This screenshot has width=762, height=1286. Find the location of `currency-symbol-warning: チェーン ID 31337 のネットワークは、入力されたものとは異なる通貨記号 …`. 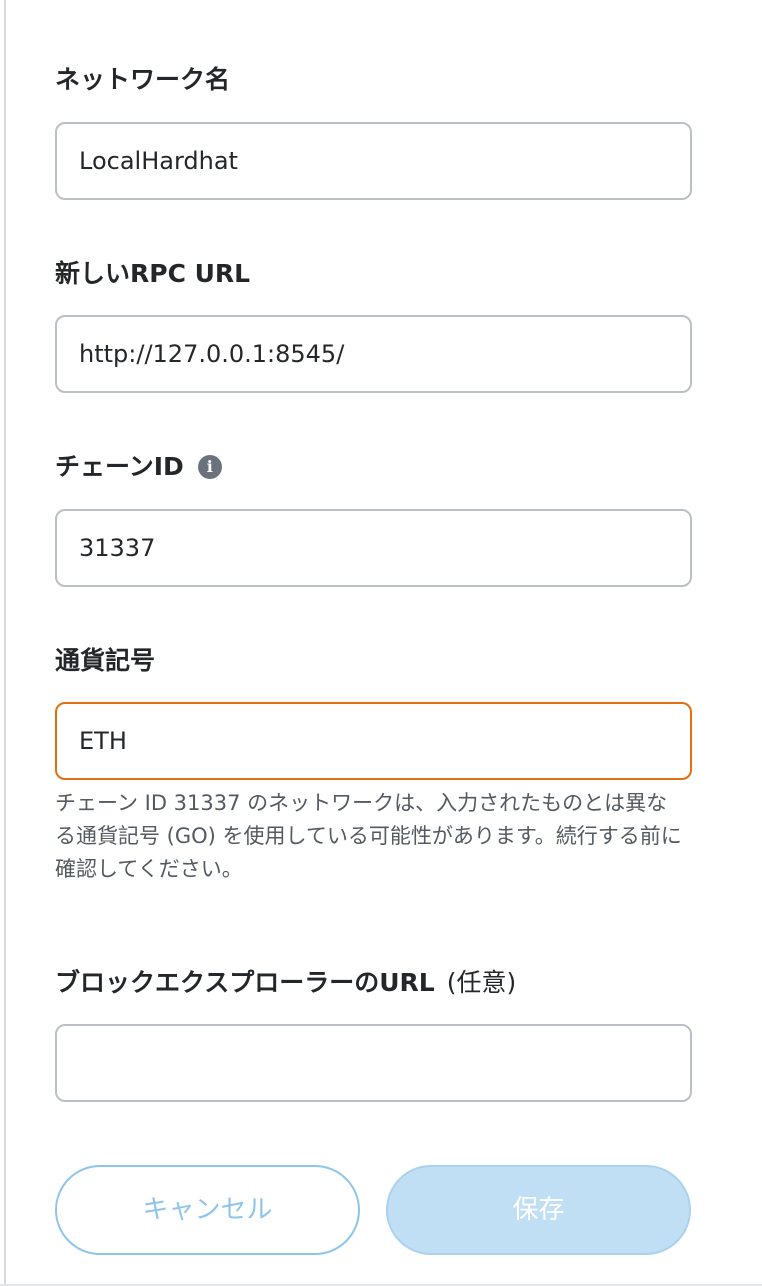

currency-symbol-warning: チェーン ID 31337 のネットワークは、入力されたものとは異なる通貨記号 … is located at coordinates (368, 836).